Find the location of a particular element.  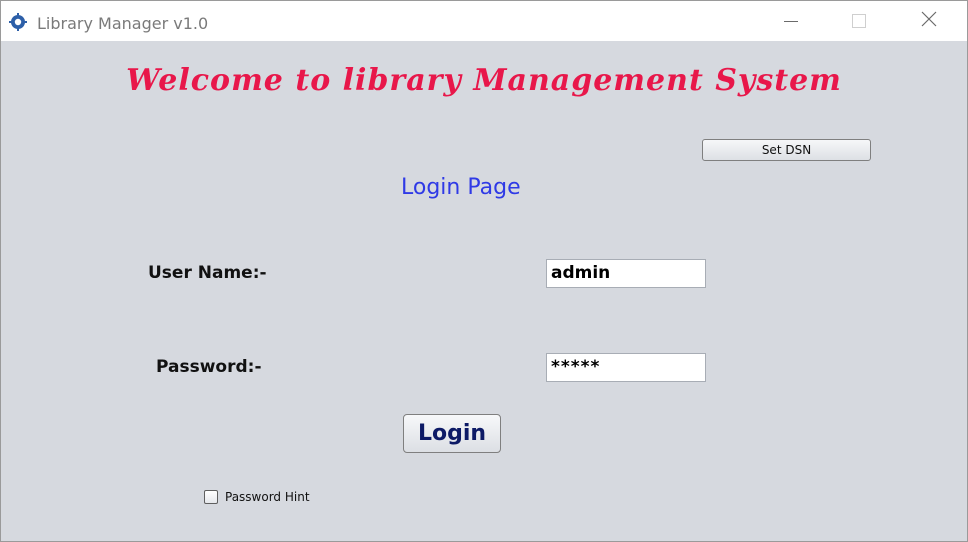

login-button: Login is located at coordinates (452, 433).